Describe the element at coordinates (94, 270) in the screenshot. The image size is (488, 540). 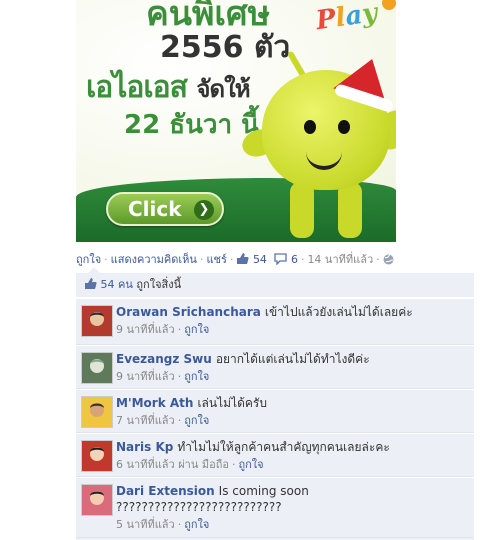
I see `panel-caret` at that location.